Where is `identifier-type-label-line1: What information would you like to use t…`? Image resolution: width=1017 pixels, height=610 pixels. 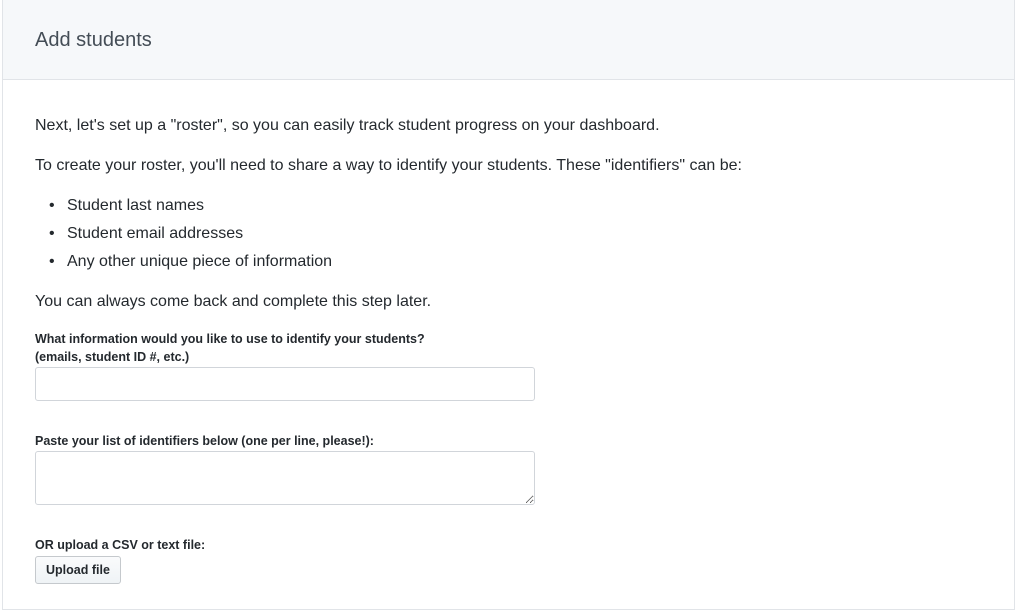 identifier-type-label-line1: What information would you like to use t… is located at coordinates (230, 339).